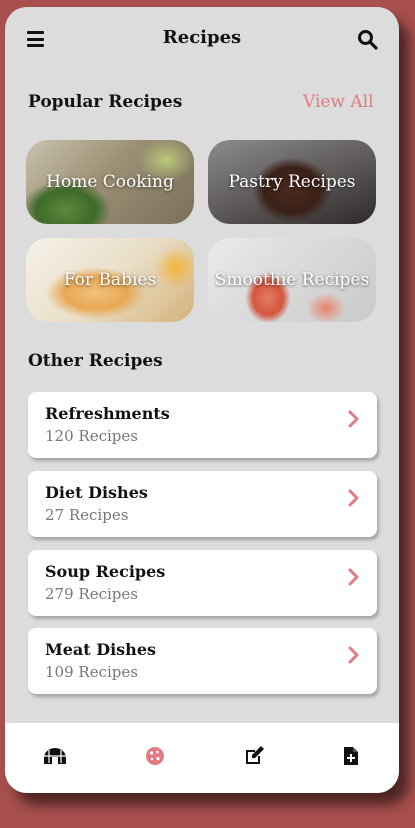 The image size is (415, 828). What do you see at coordinates (96, 492) in the screenshot?
I see `item-name: Diet Dishes` at bounding box center [96, 492].